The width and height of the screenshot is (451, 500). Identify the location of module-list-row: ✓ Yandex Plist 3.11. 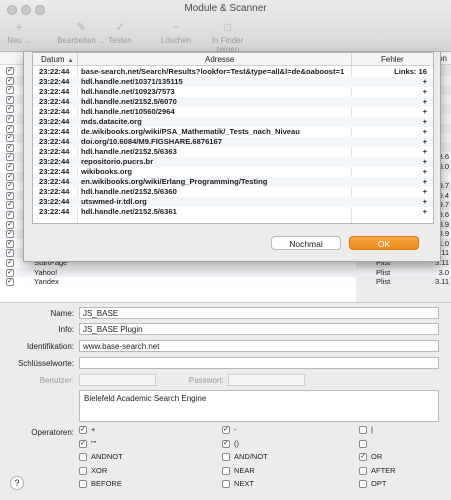
(225, 282).